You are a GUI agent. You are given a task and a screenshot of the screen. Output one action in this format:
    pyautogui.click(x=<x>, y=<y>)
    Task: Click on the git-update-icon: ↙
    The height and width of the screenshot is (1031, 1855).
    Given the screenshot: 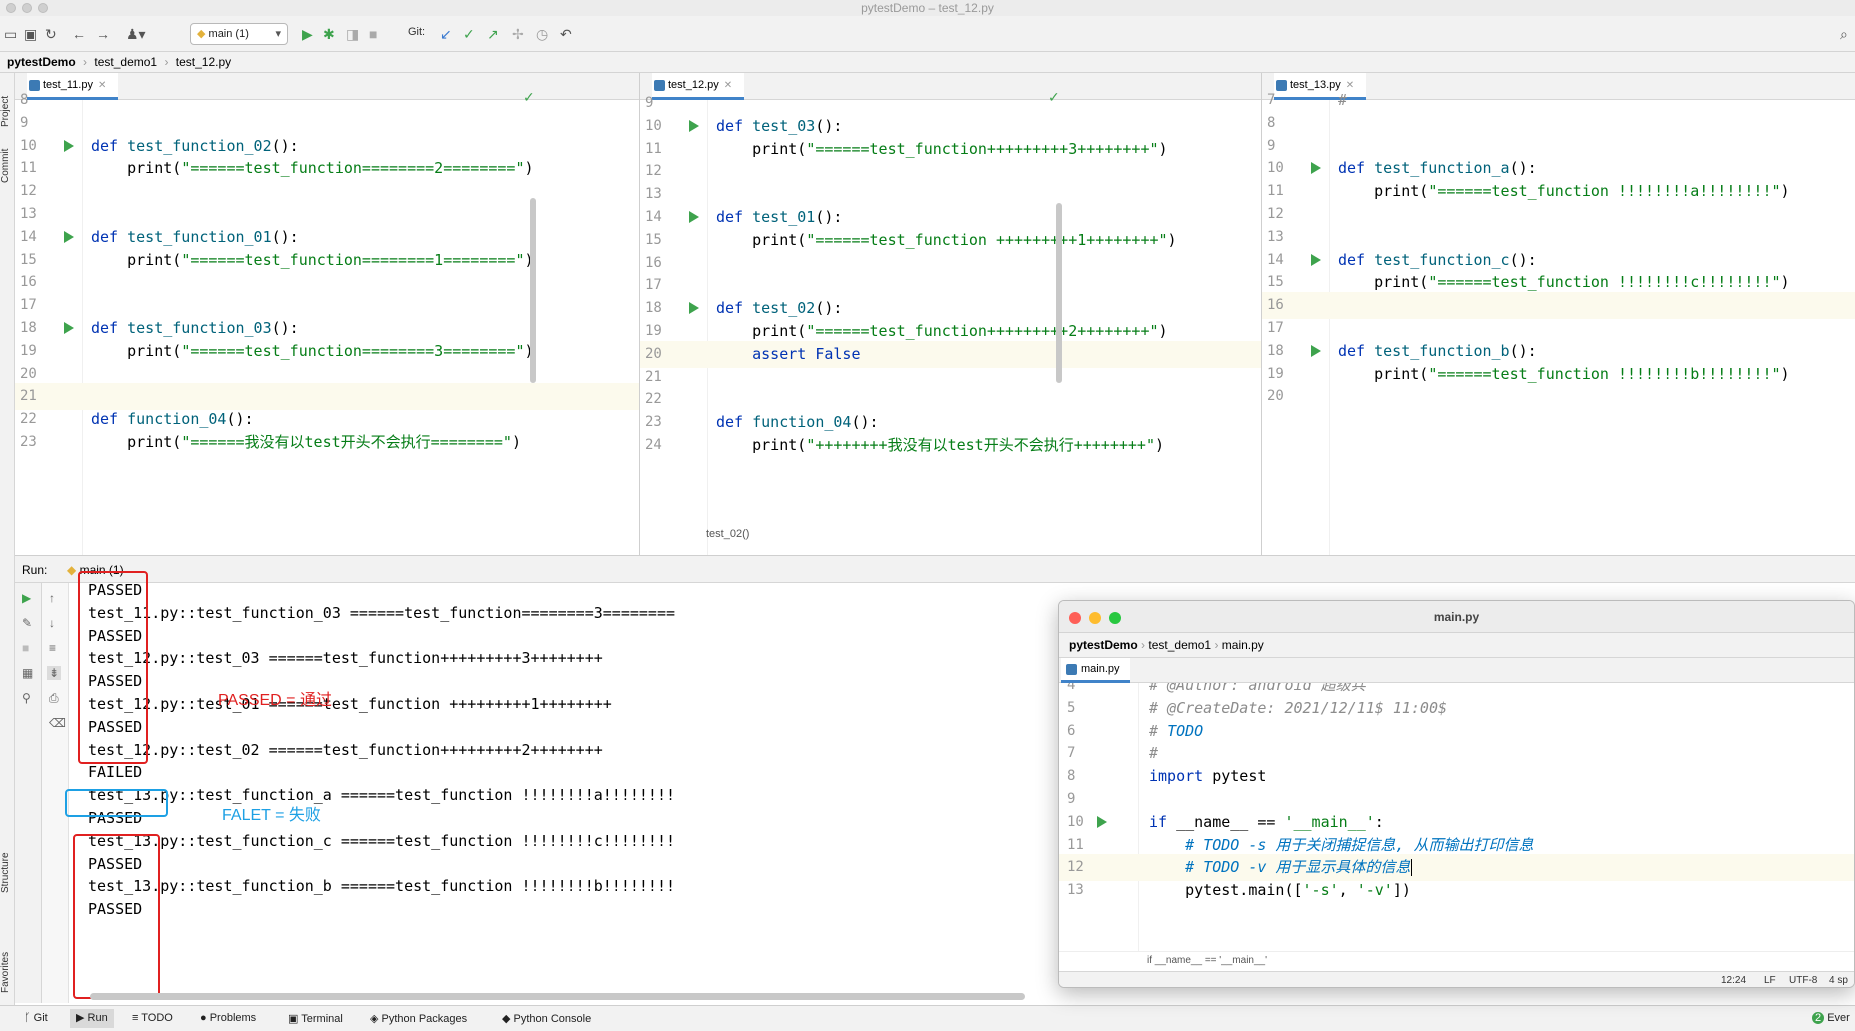 What is the action you would take?
    pyautogui.click(x=446, y=34)
    